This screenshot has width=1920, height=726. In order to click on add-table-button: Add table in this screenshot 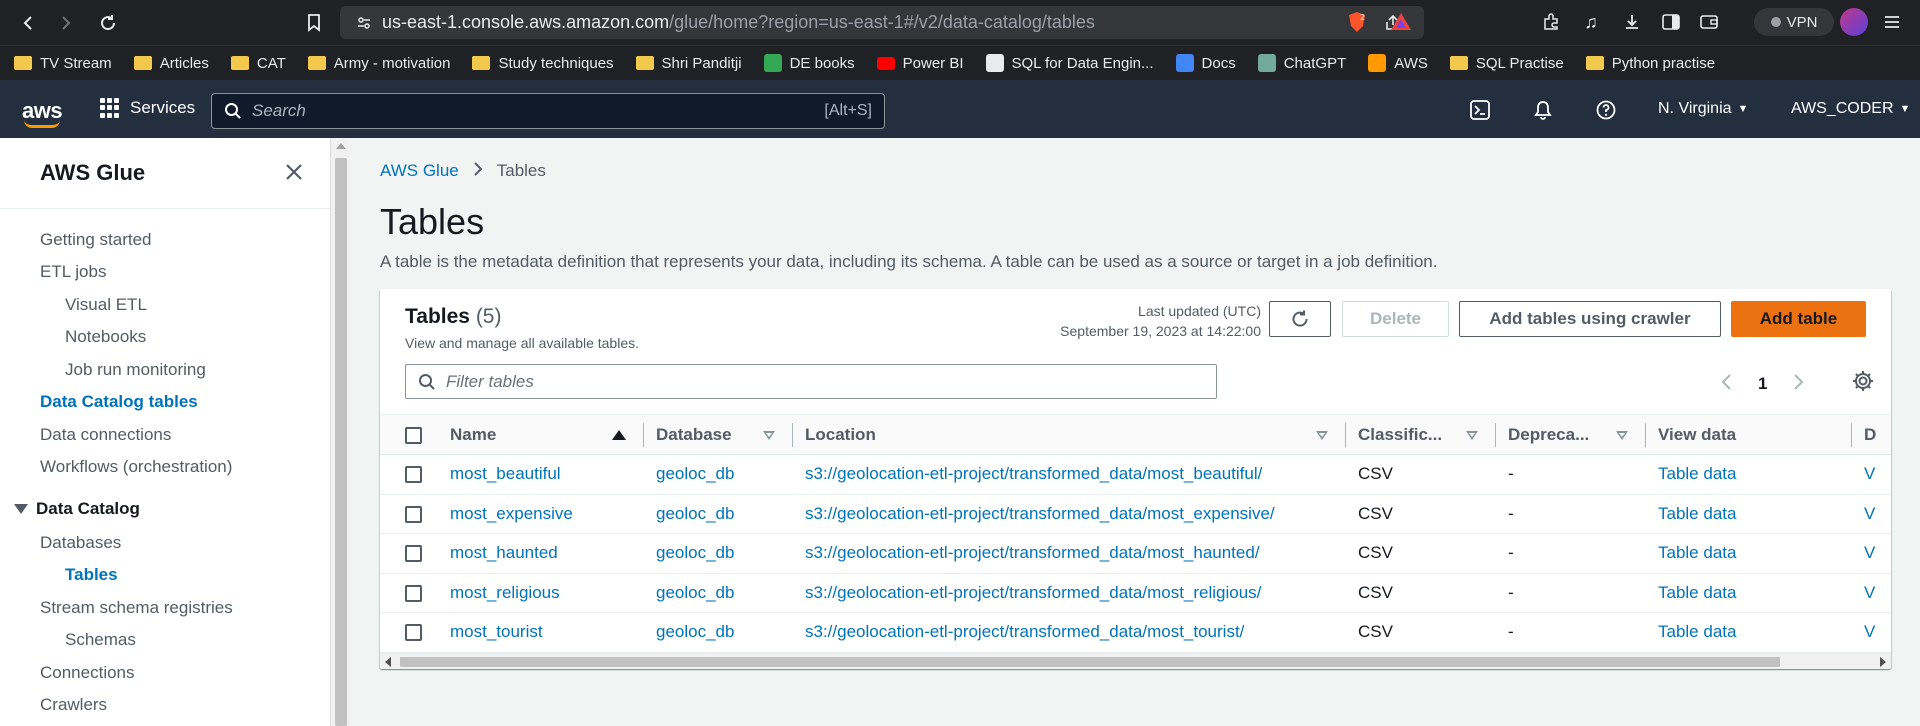, I will do `click(1798, 319)`.